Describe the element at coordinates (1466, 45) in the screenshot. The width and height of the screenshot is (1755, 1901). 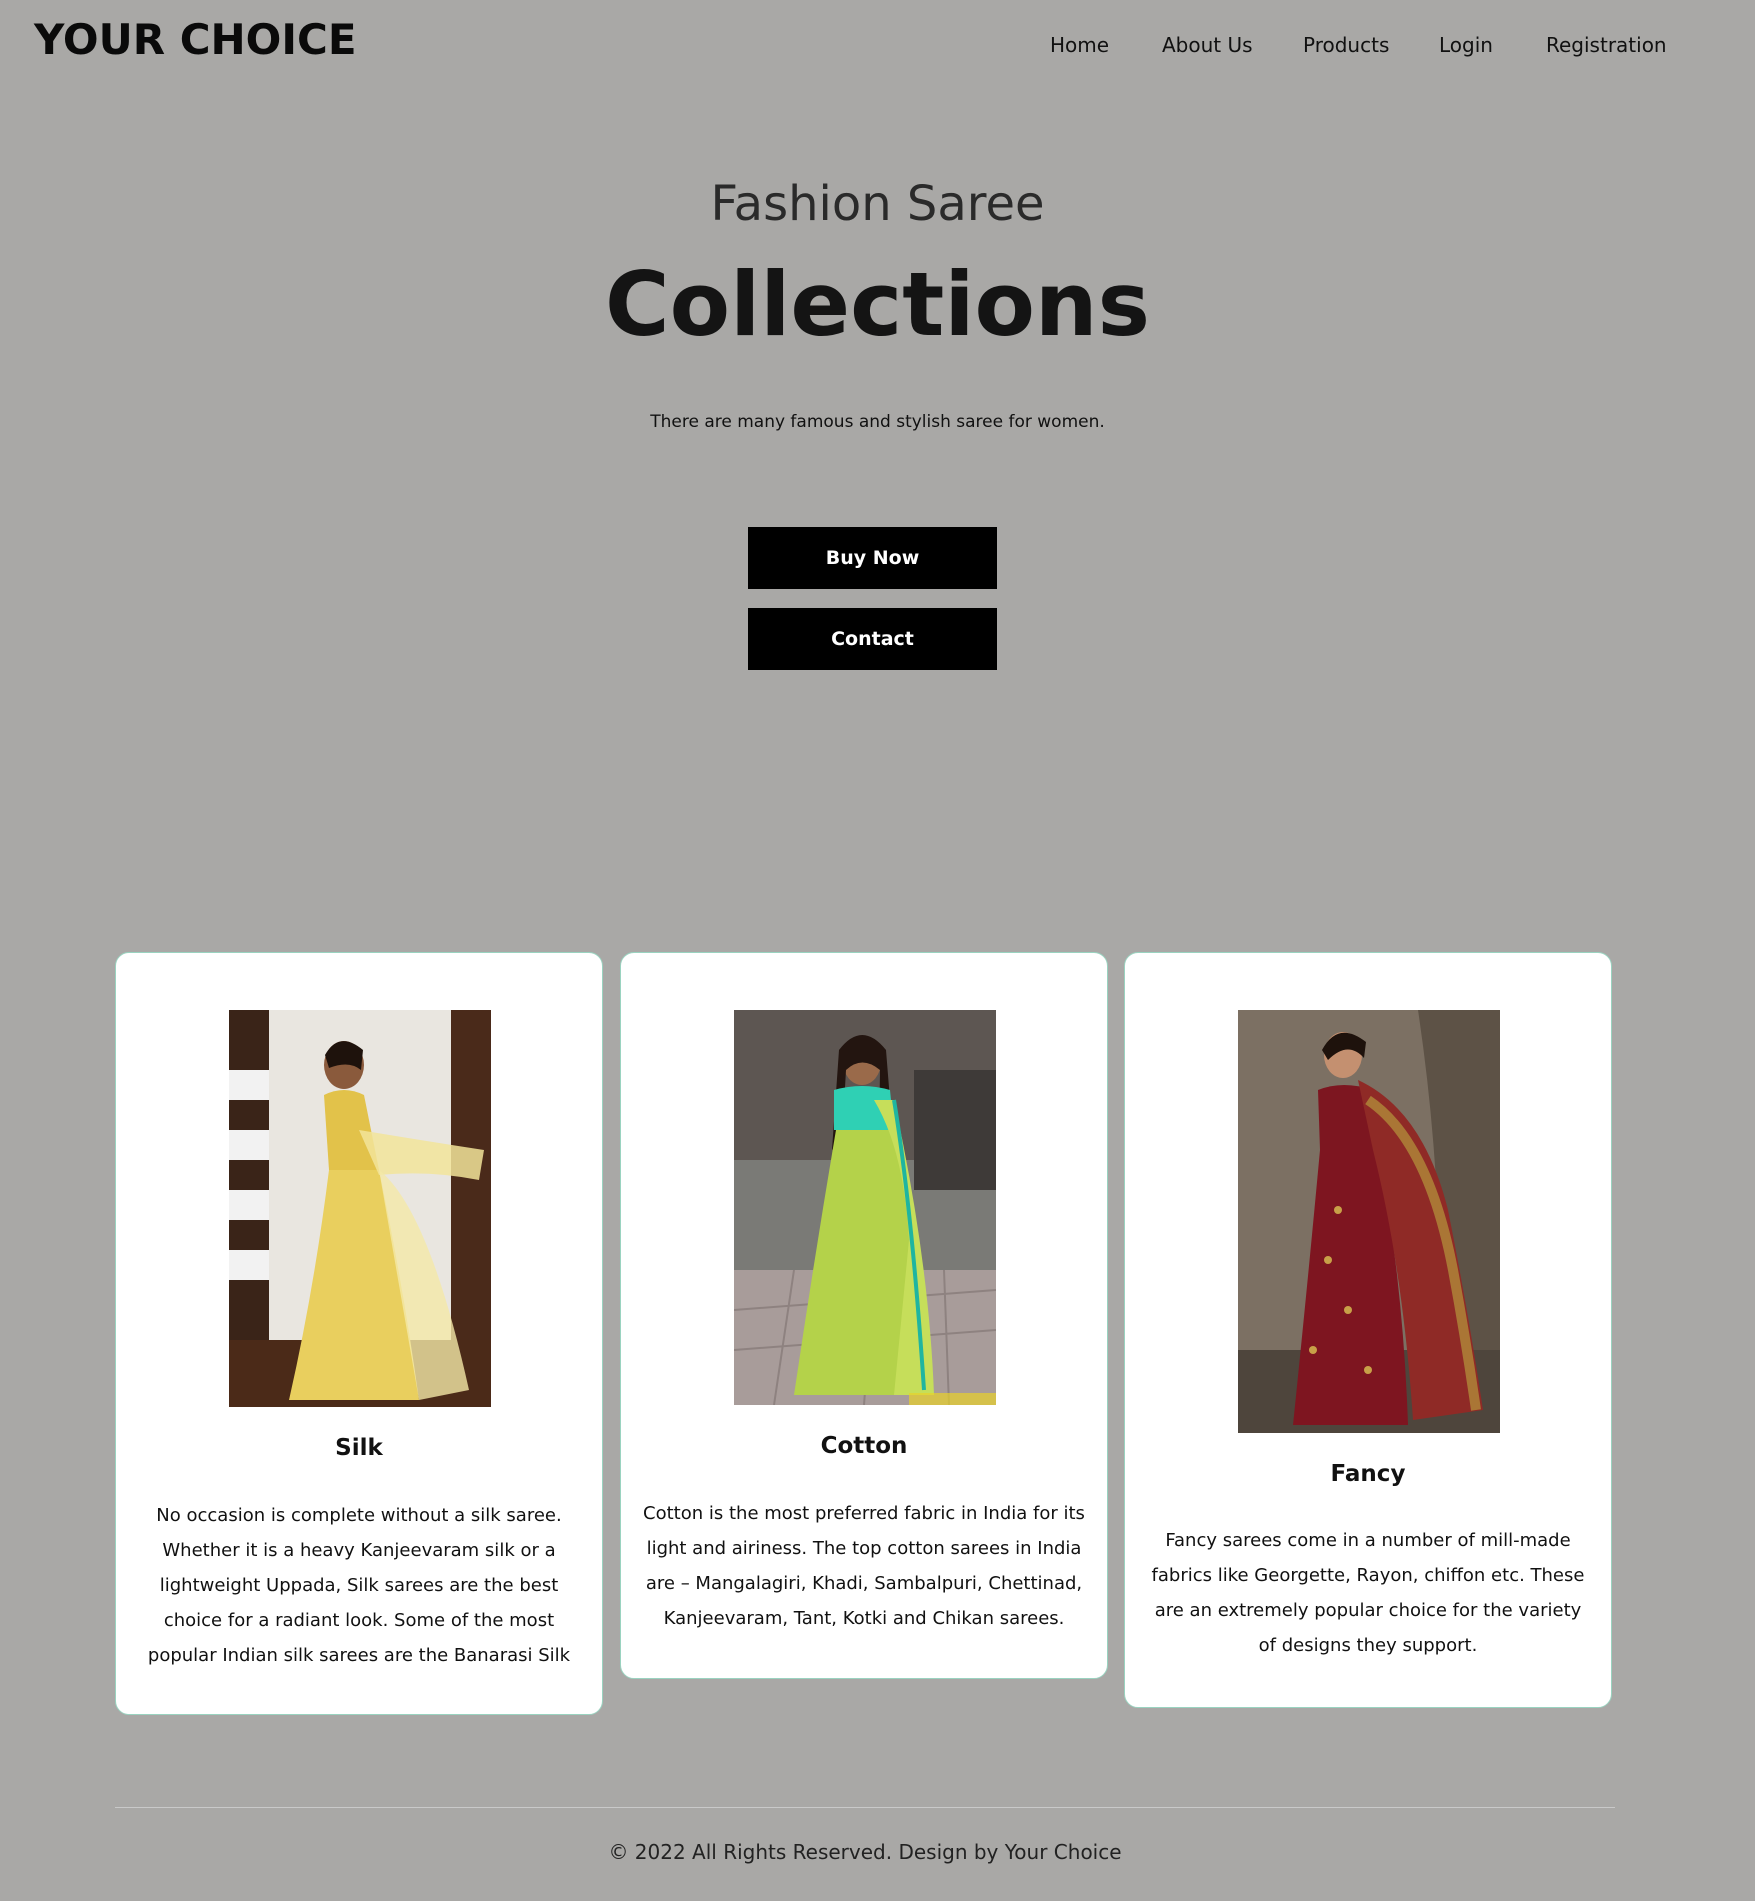
I see `nav-login-link: Login` at that location.